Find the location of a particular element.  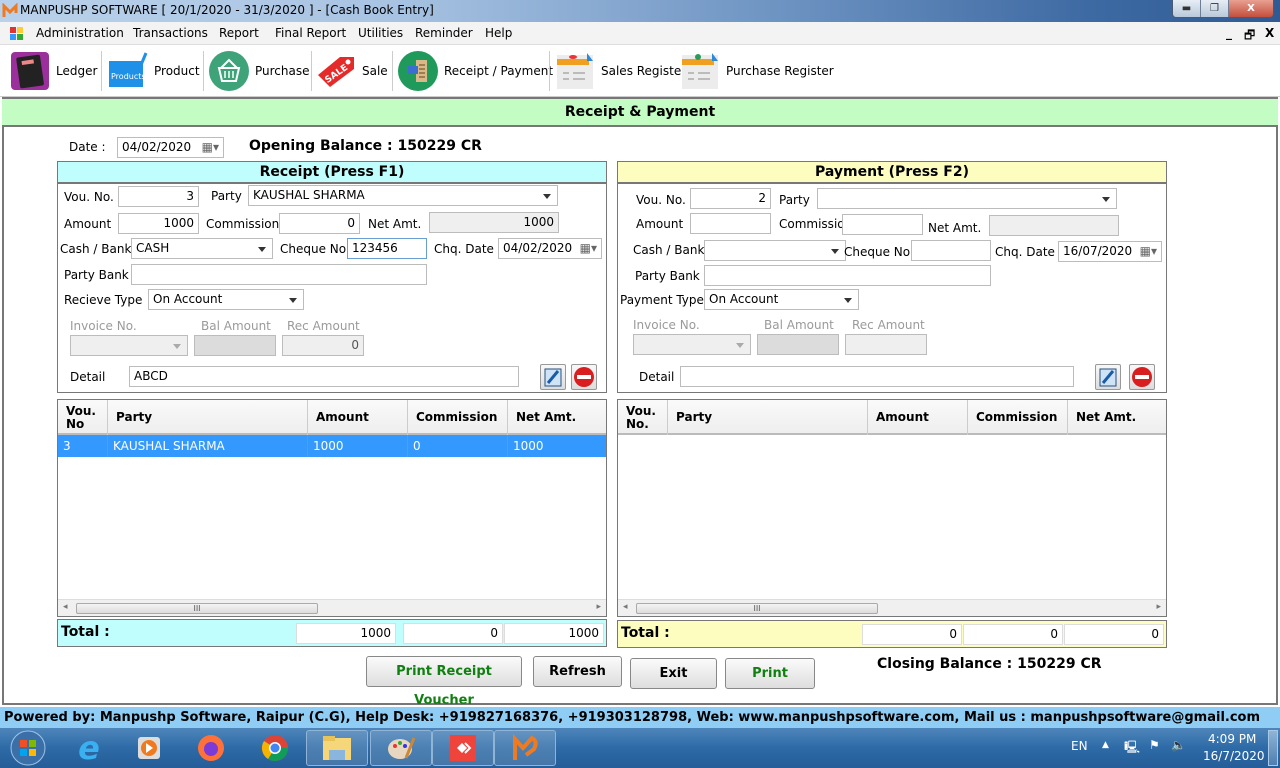

menu-reminder: Reminder is located at coordinates (444, 33).